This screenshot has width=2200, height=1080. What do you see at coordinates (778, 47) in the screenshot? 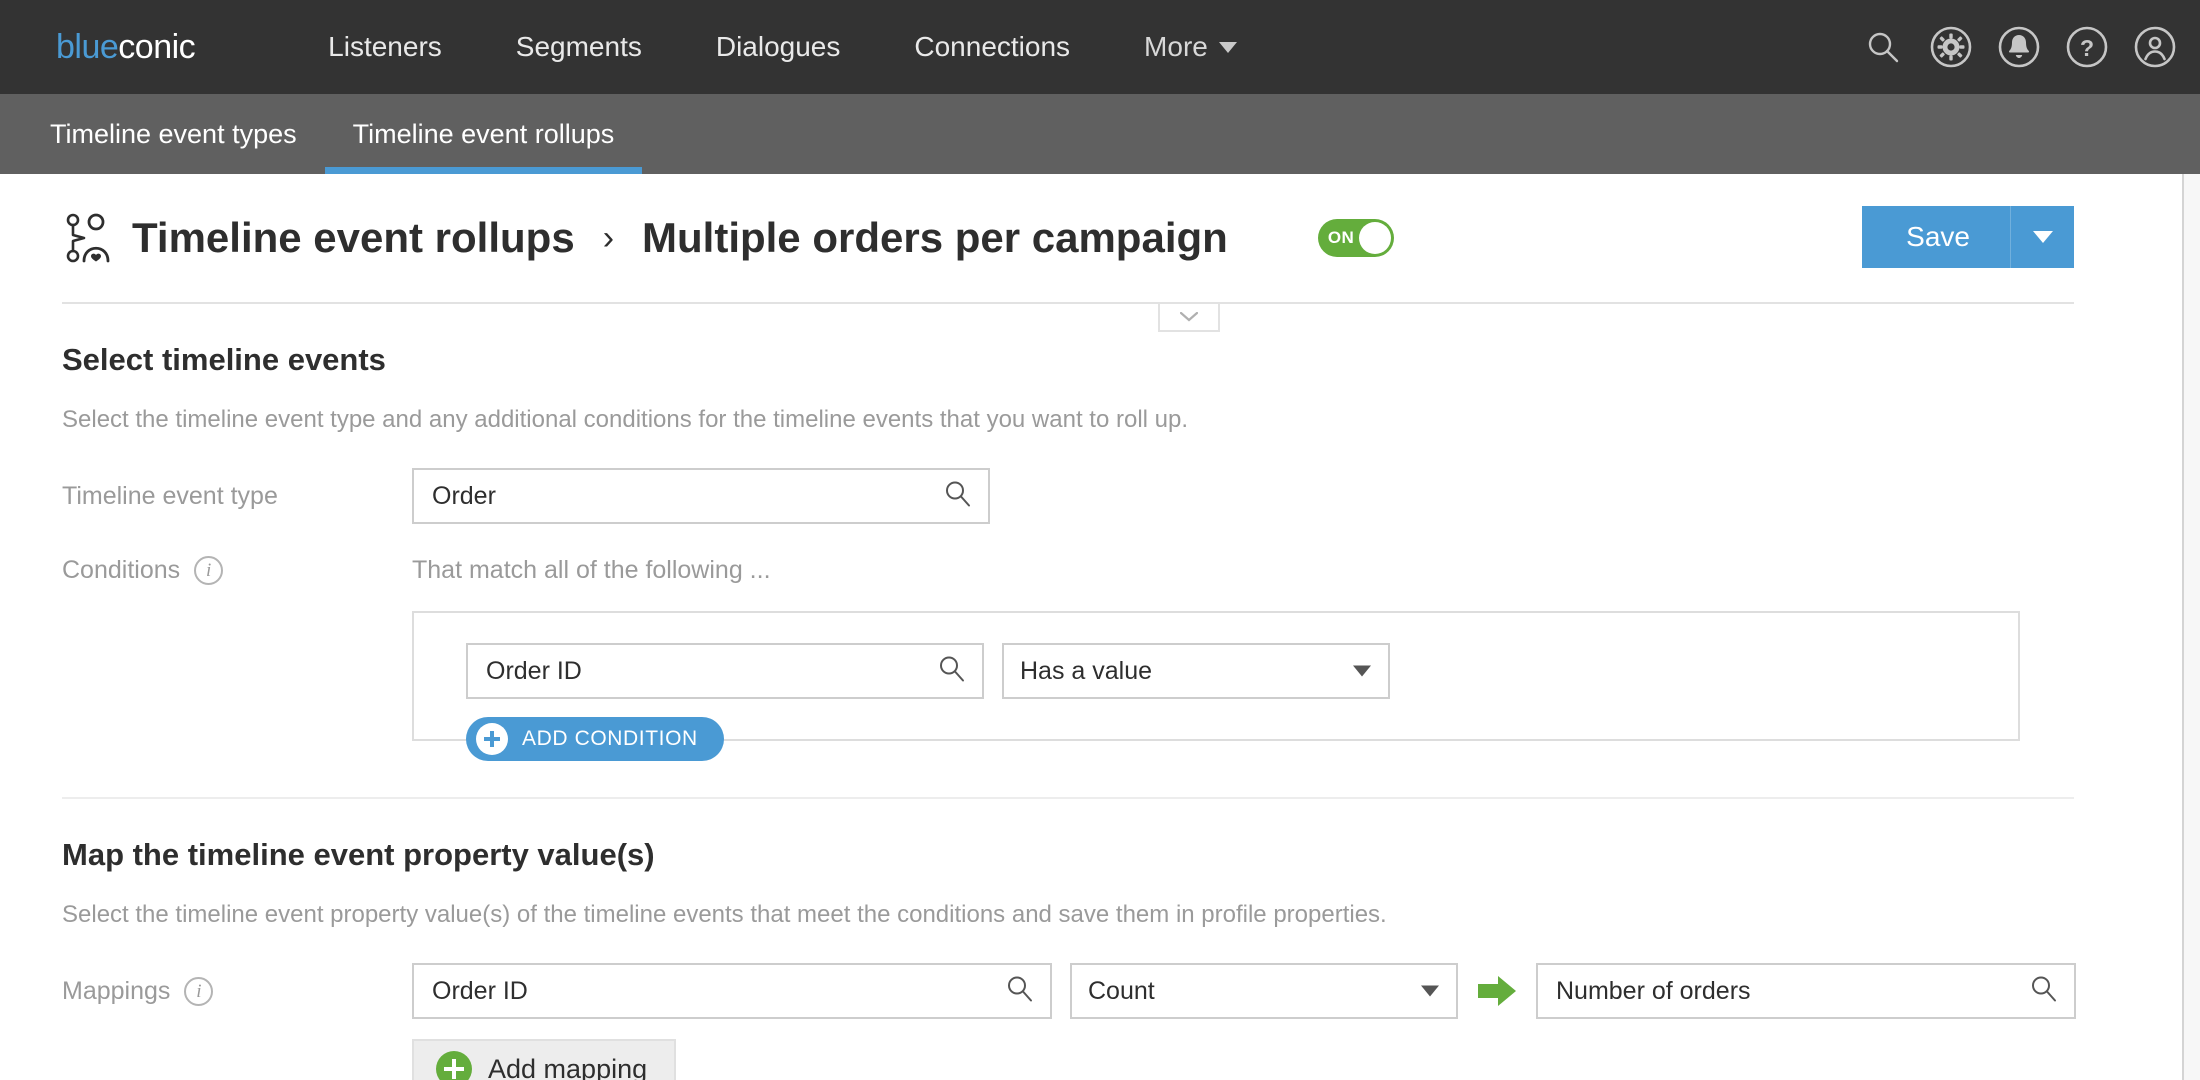
I see `nav-item-dialogues: Dialogues` at bounding box center [778, 47].